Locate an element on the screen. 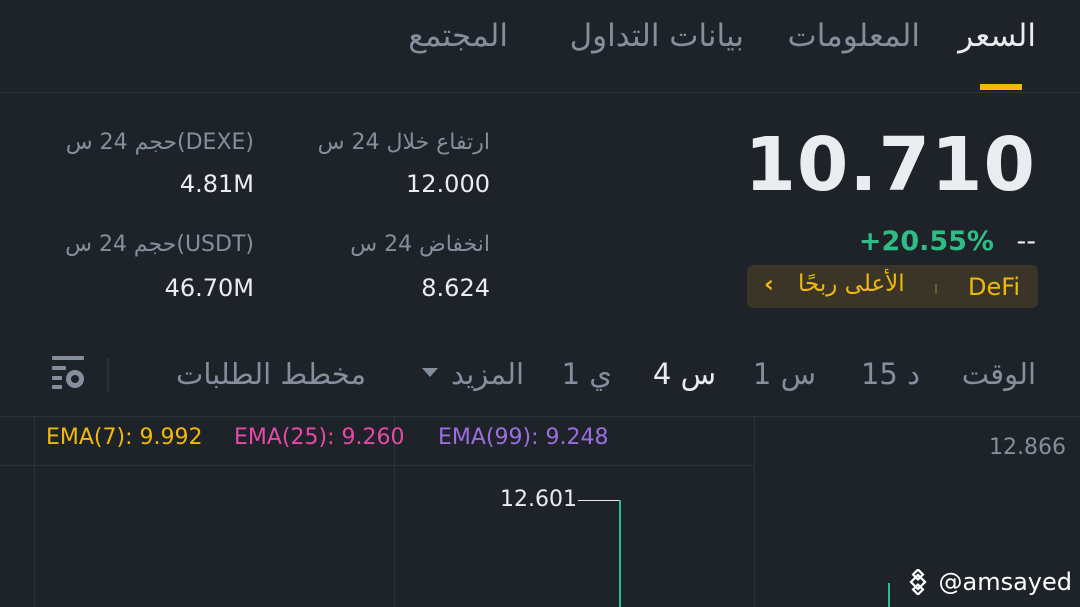 The height and width of the screenshot is (607, 1080). time-label: الوقت is located at coordinates (999, 374).